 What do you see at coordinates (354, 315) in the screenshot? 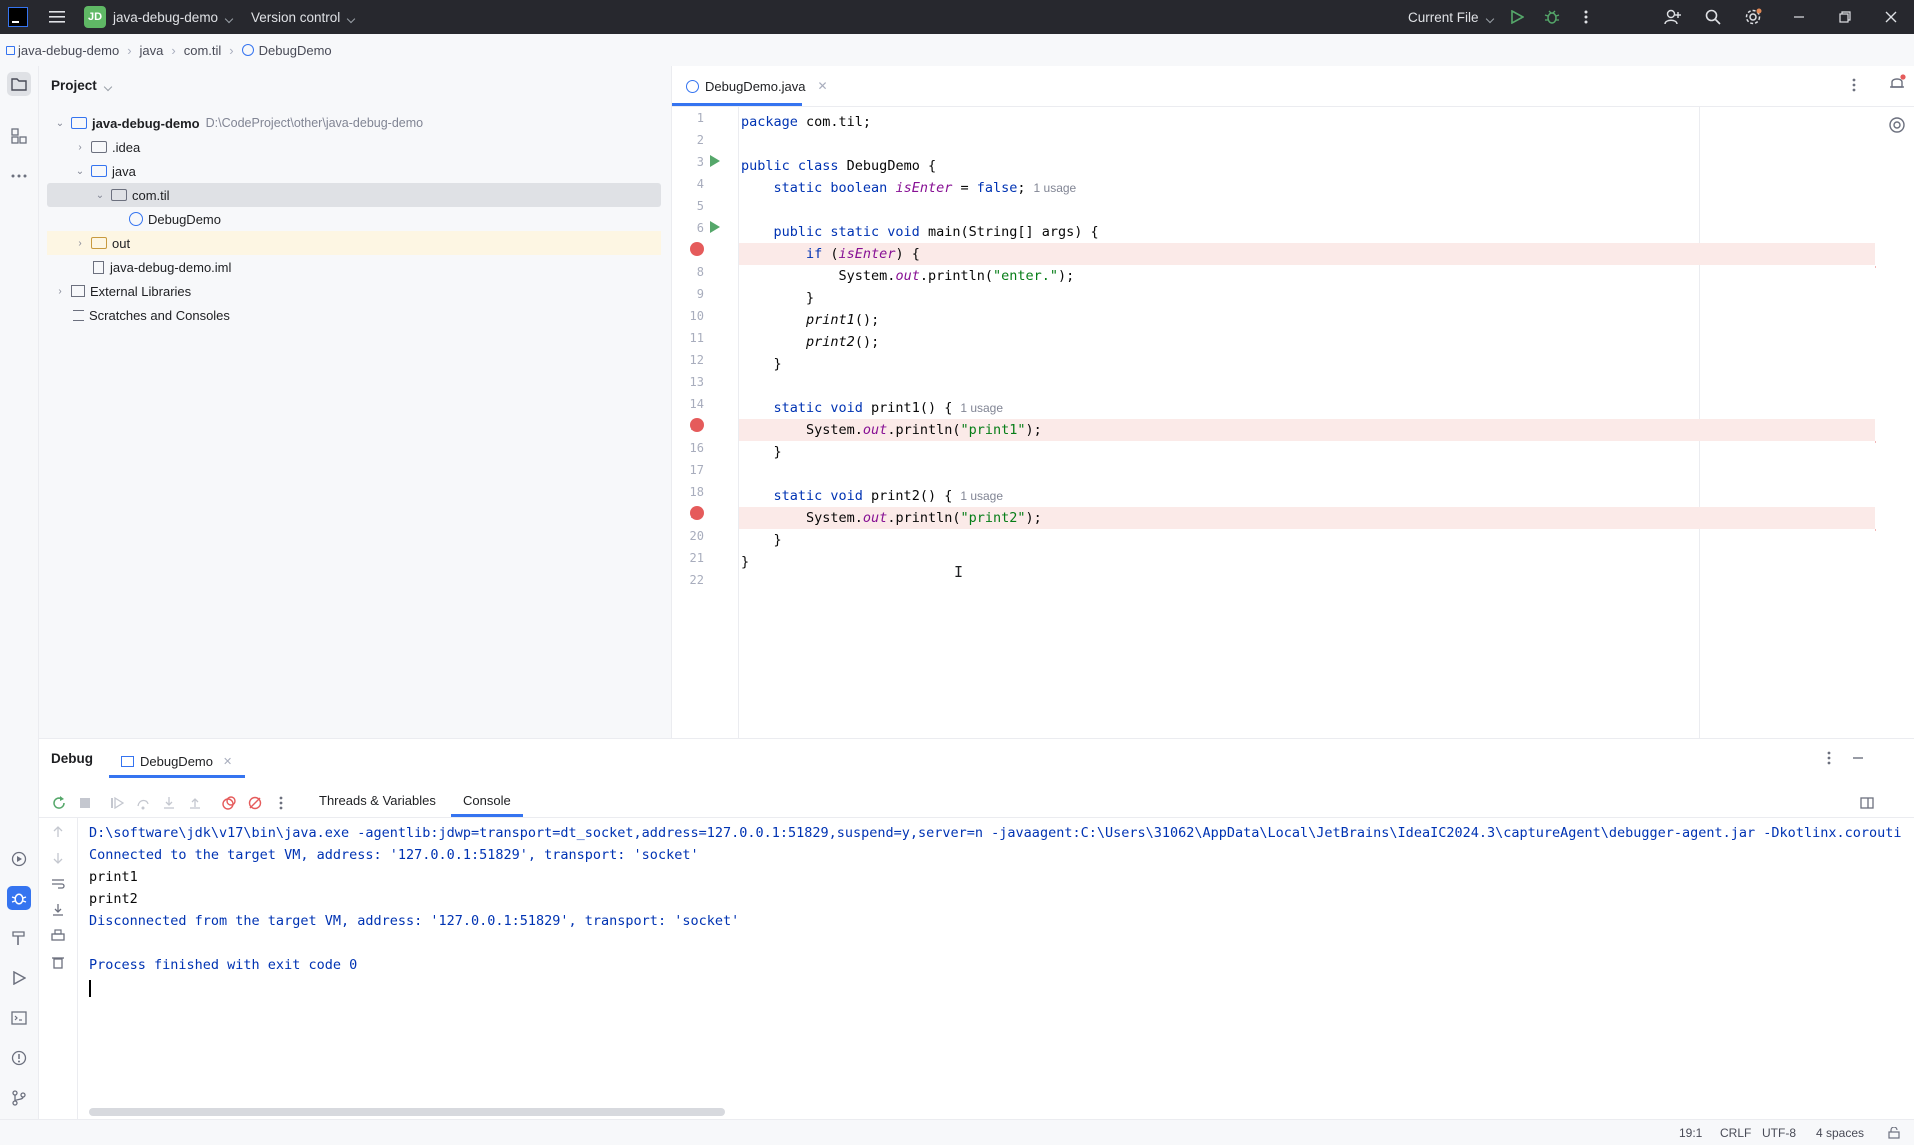
I see `tree-item-scratches: Scratches and Consoles` at bounding box center [354, 315].